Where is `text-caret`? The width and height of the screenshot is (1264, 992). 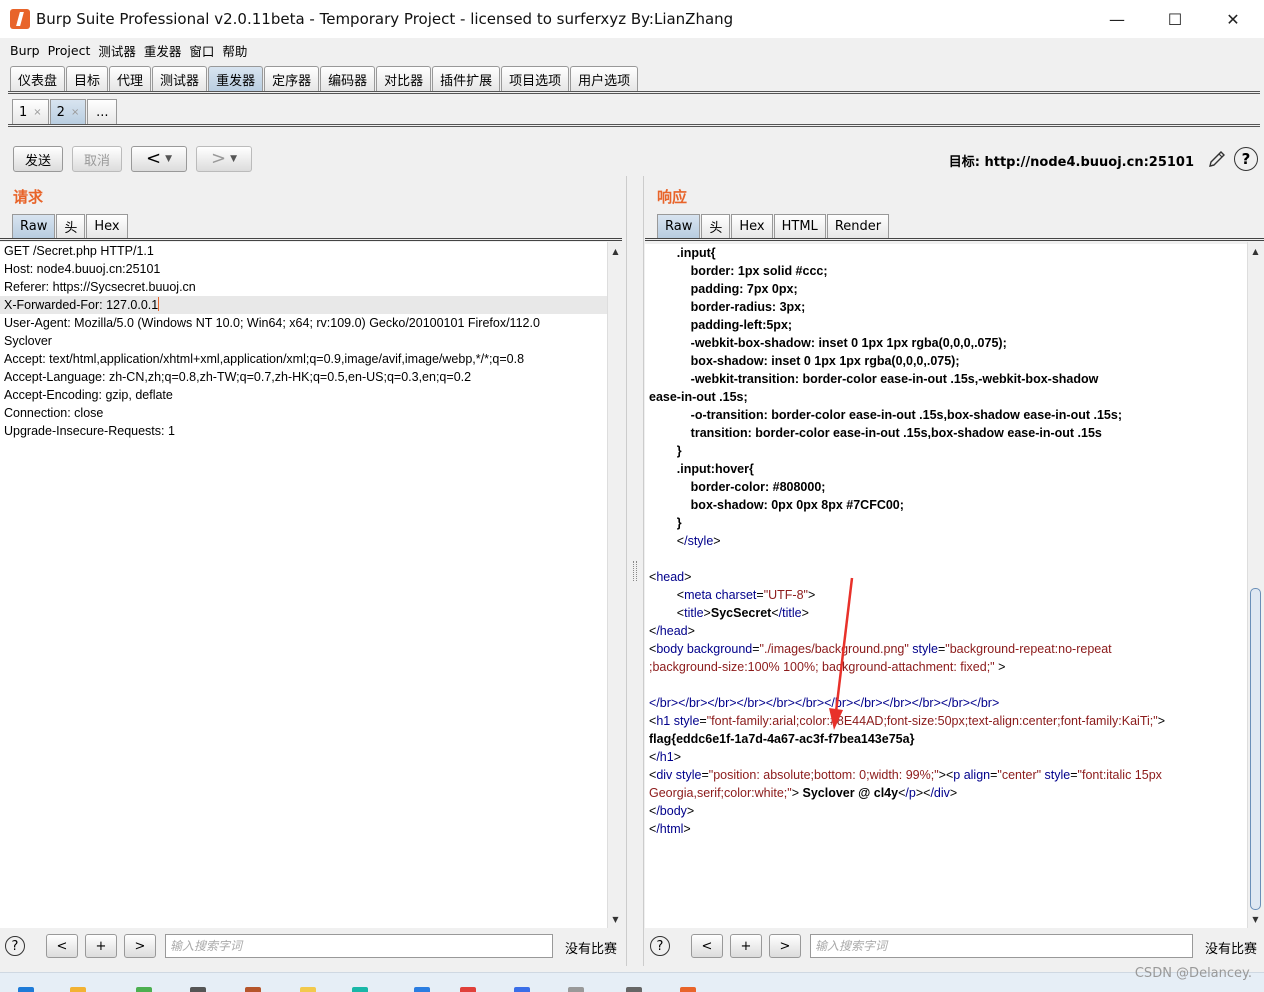
text-caret is located at coordinates (159, 304).